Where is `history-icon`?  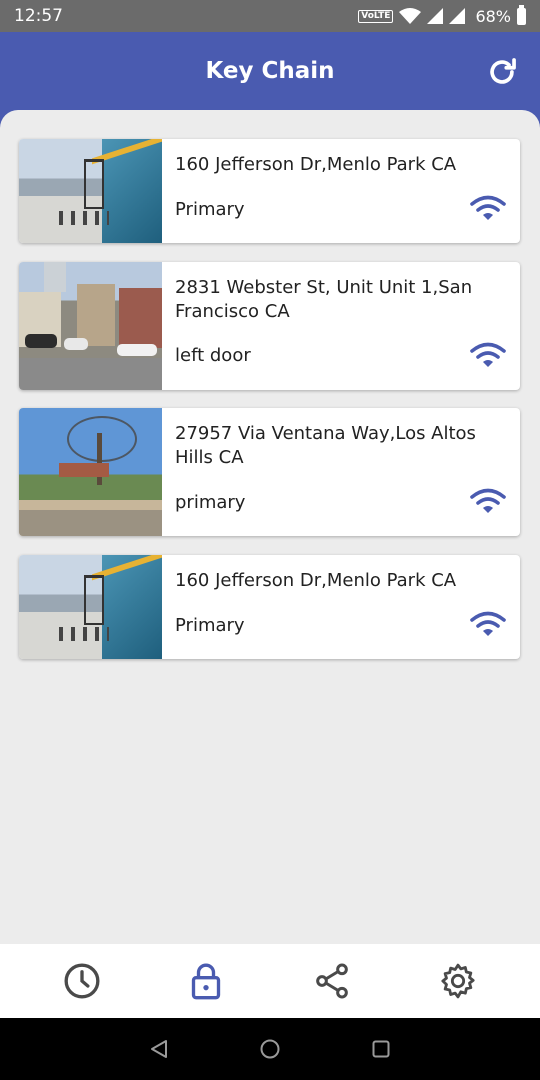 history-icon is located at coordinates (82, 981).